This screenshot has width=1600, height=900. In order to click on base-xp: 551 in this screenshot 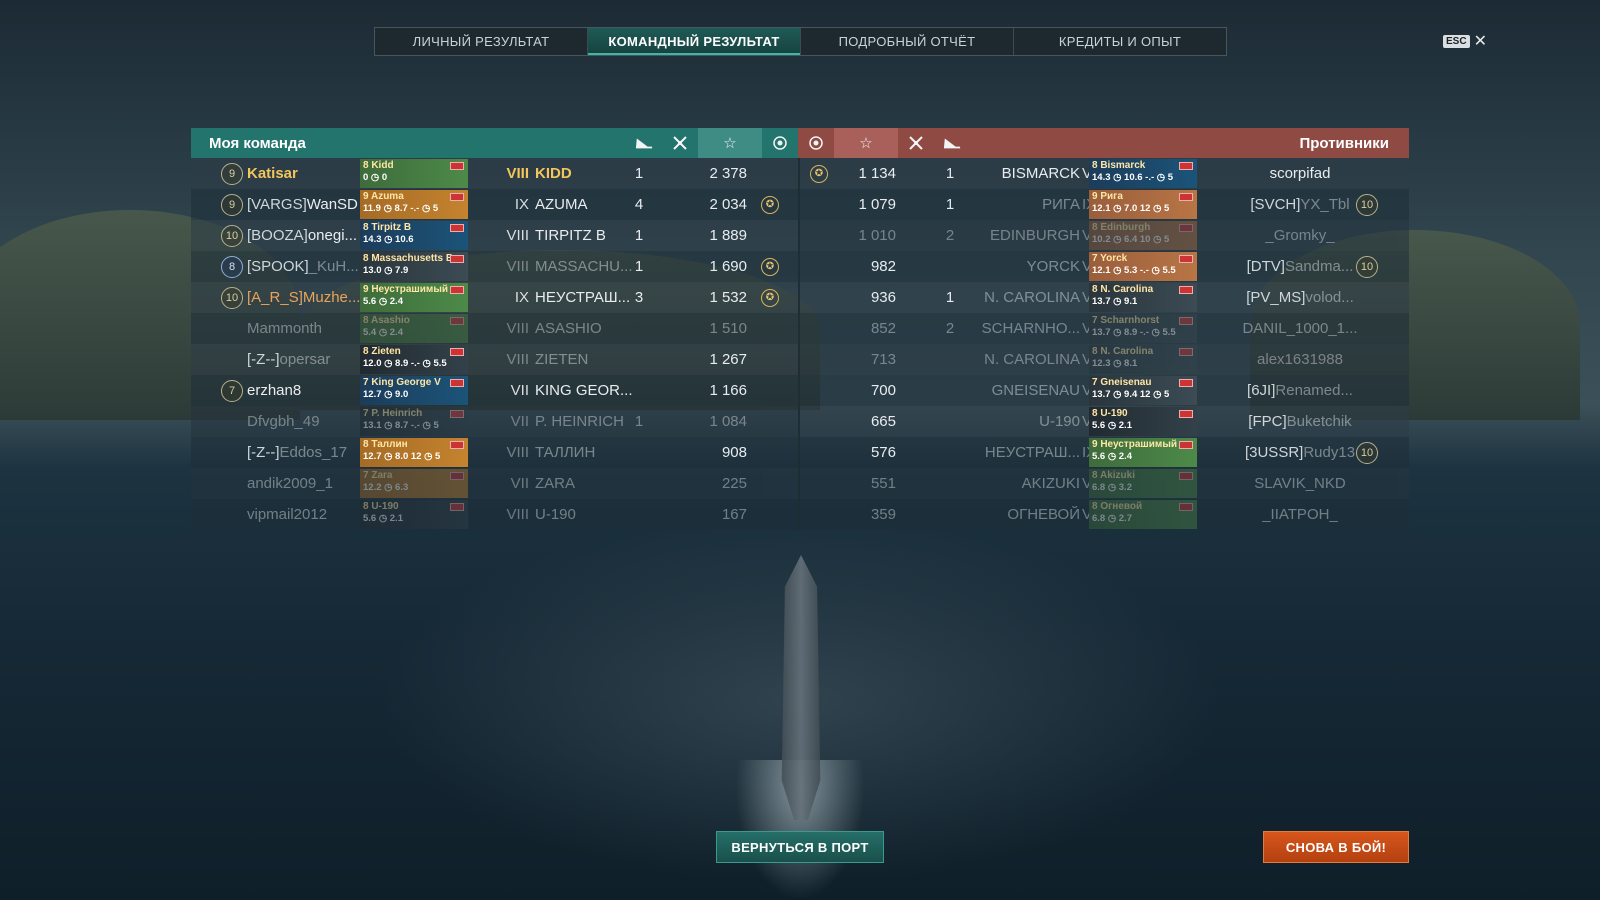, I will do `click(883, 483)`.